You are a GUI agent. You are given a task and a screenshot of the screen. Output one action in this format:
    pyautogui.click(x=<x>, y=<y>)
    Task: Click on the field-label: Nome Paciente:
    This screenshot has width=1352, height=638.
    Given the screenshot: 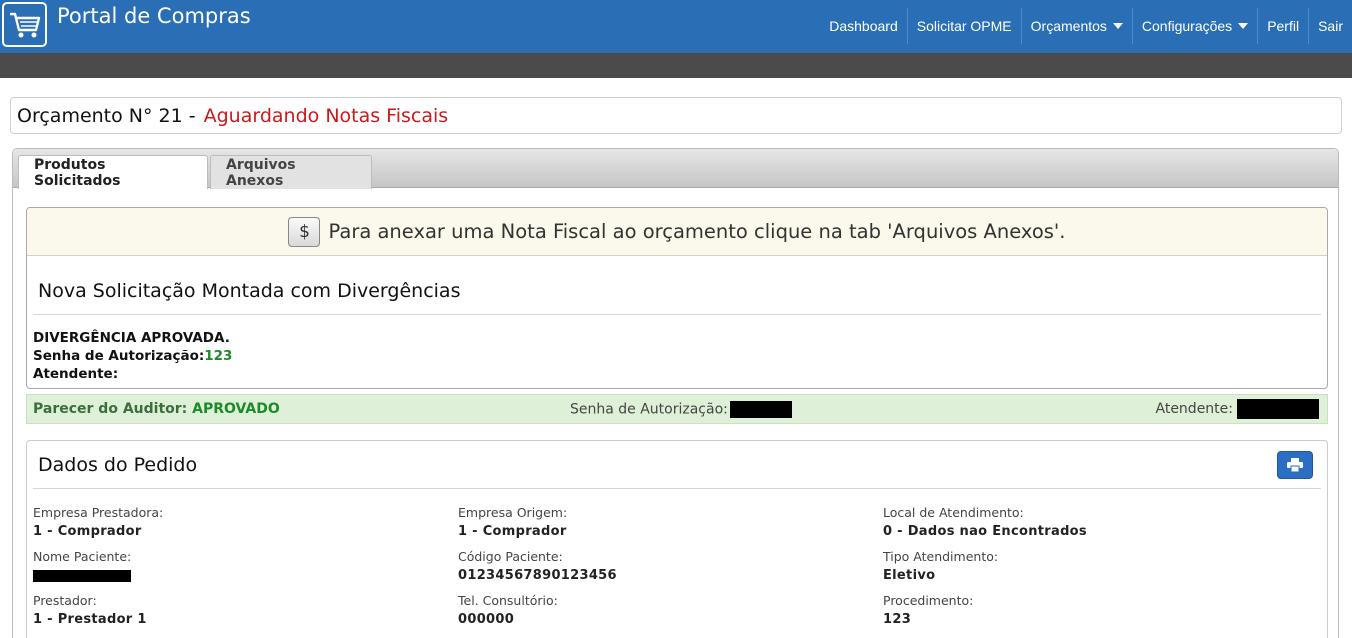 What is the action you would take?
    pyautogui.click(x=82, y=556)
    